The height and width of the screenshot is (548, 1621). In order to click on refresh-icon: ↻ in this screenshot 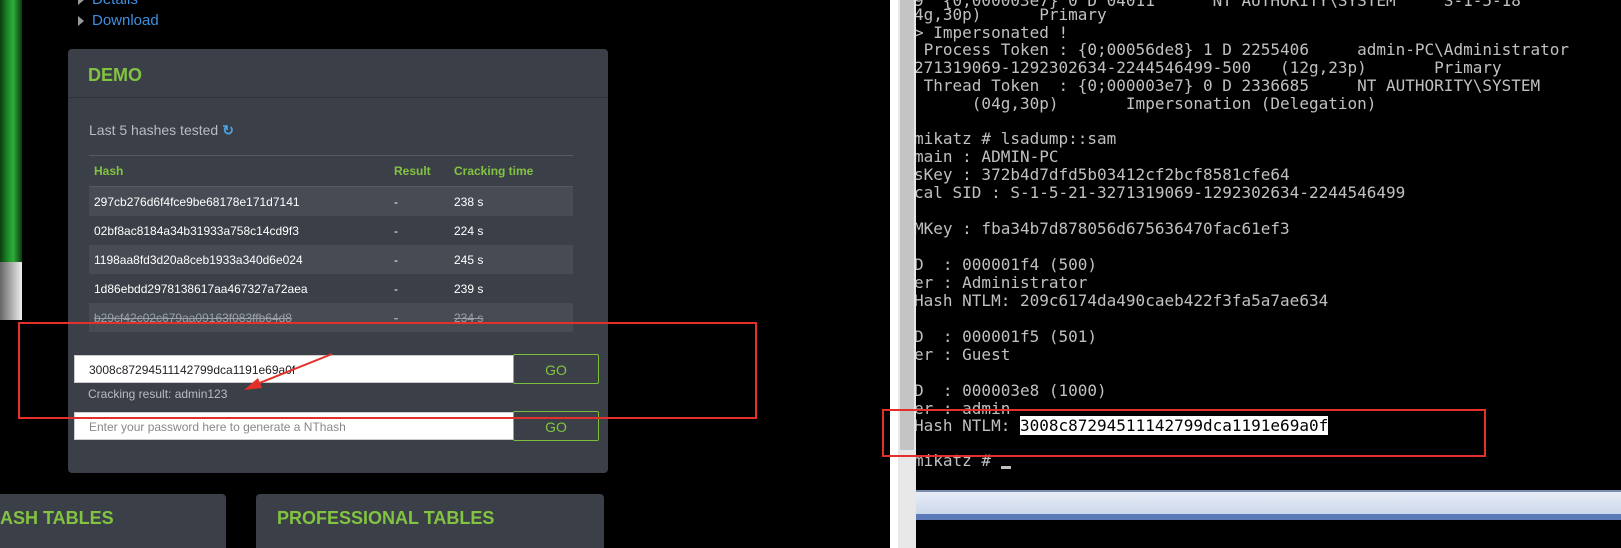, I will do `click(228, 130)`.